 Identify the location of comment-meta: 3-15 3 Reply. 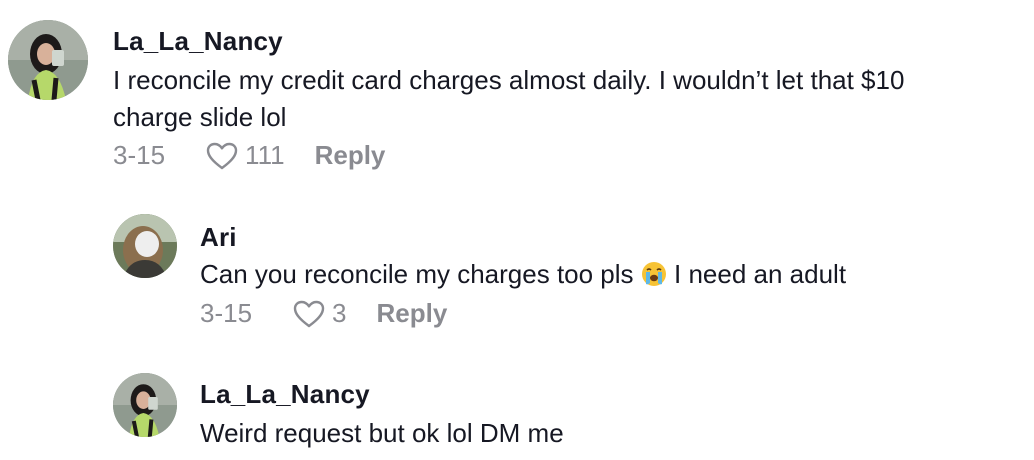
(323, 313).